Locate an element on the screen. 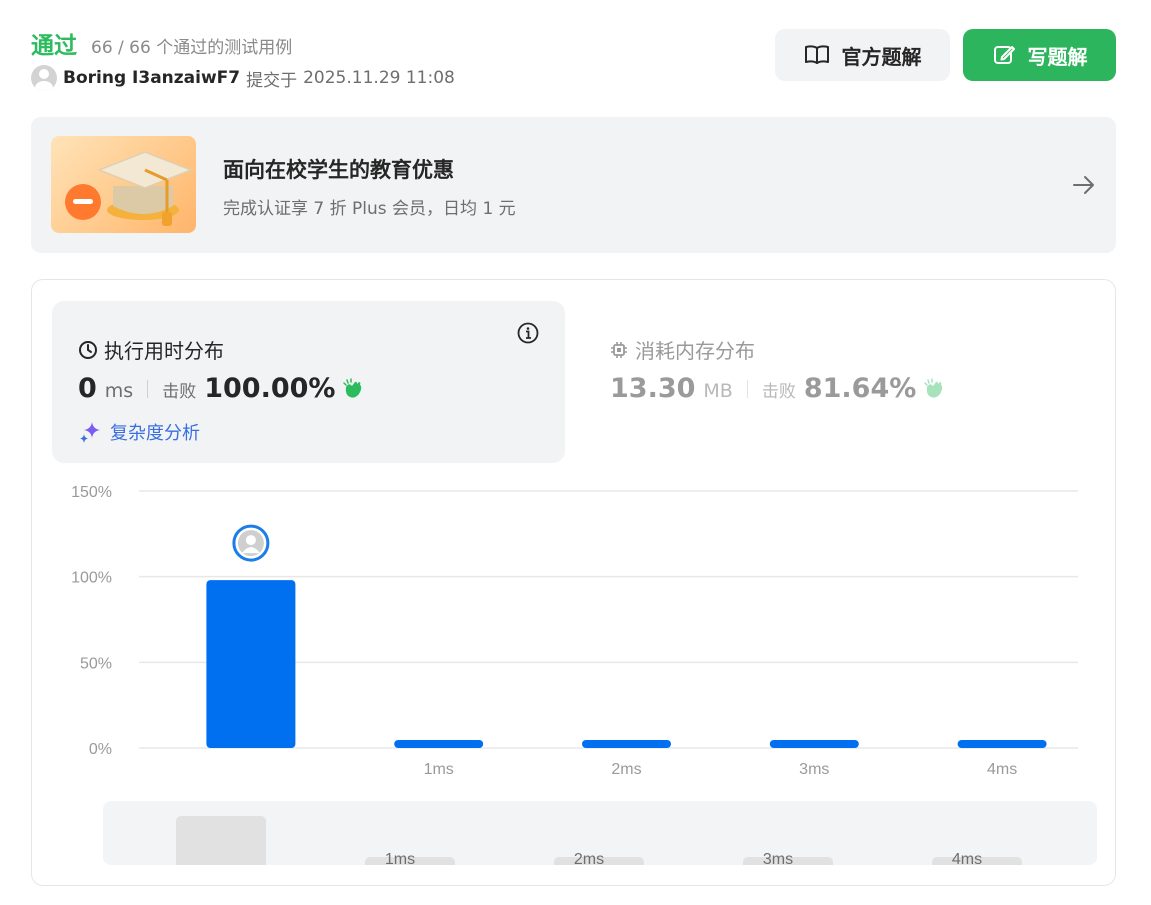  official-solution-label: 官方题解 is located at coordinates (881, 56).